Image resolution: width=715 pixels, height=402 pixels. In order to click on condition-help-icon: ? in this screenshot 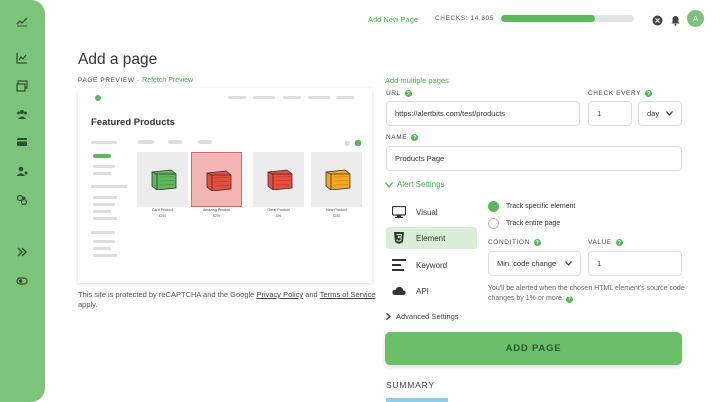, I will do `click(537, 242)`.